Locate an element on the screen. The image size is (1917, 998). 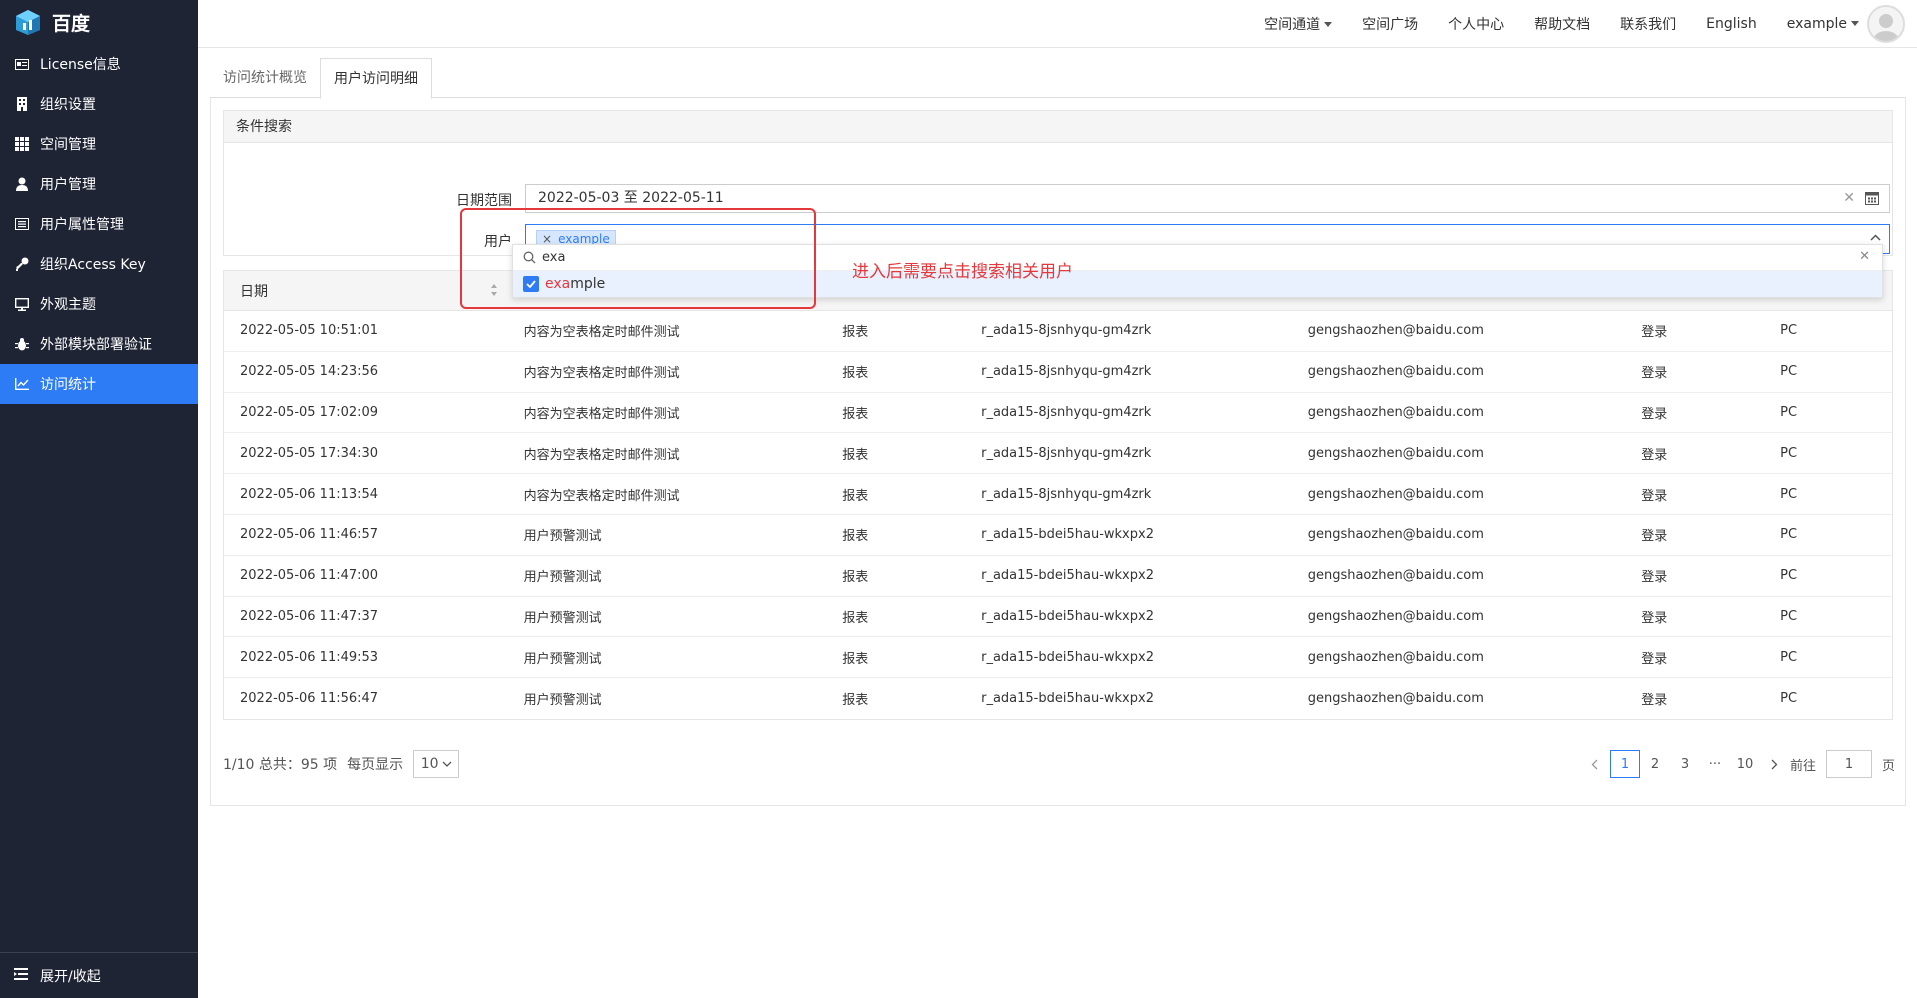
brand-logo: 百度 is located at coordinates (99, 22).